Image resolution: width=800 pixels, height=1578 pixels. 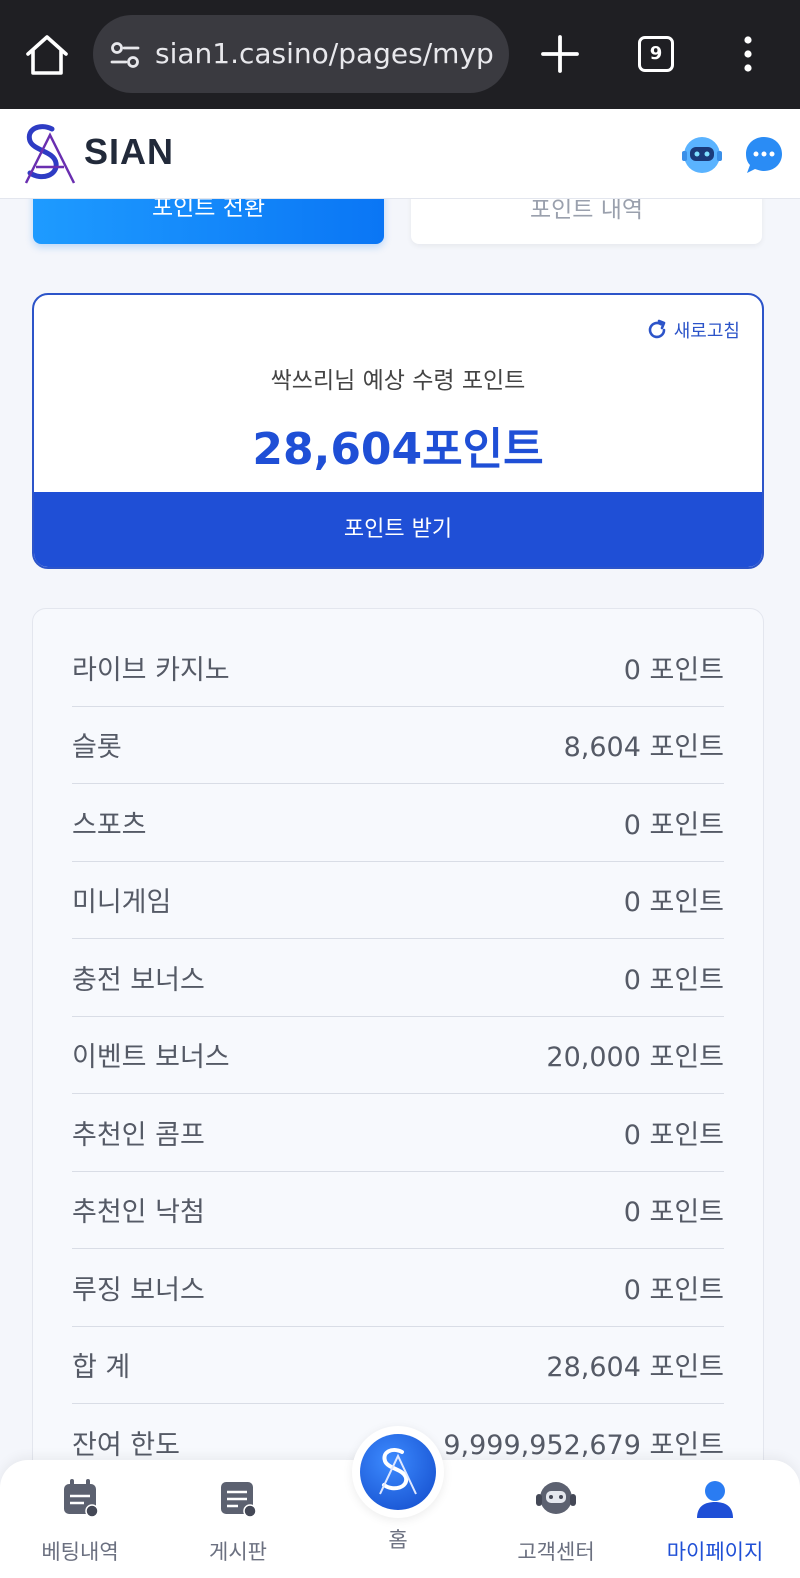 I want to click on breakdown-row: 루징 보너스 0 포인트, so click(x=398, y=1288).